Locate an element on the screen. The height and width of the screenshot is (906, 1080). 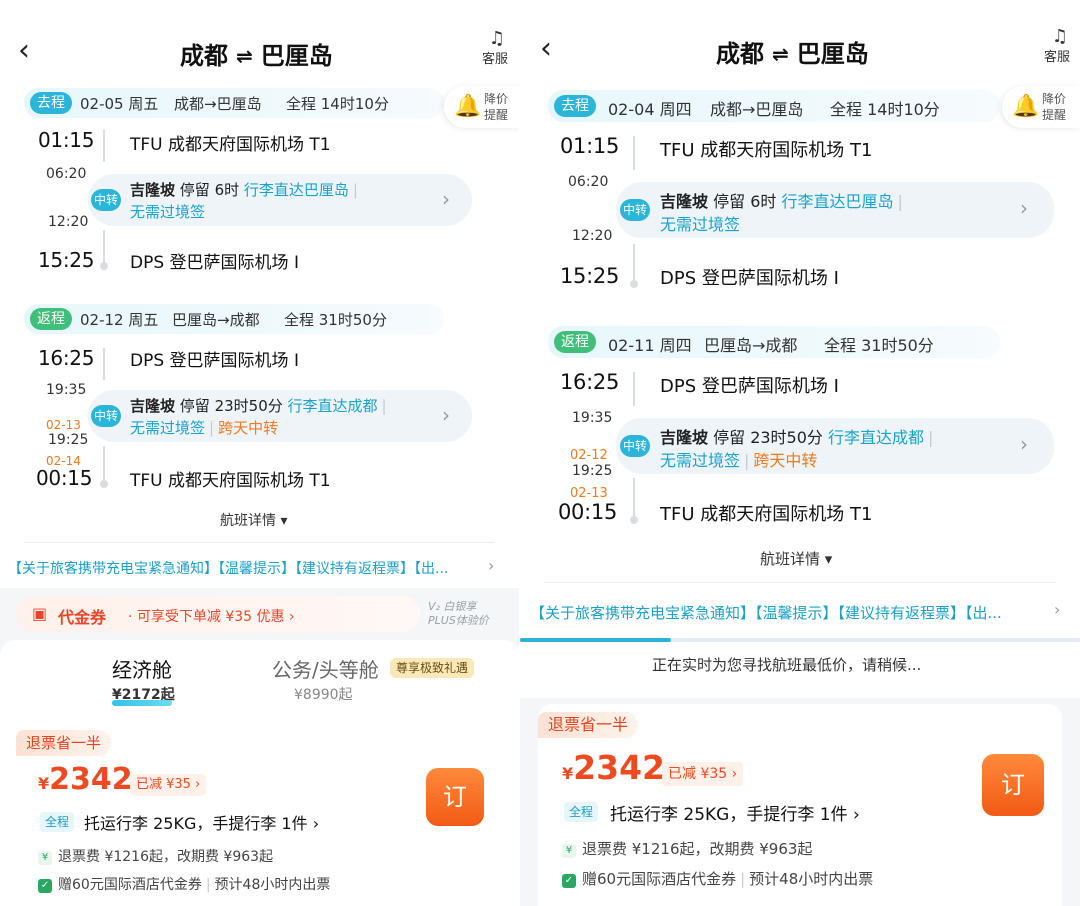
destination-city: 巴厘岛 is located at coordinates (296, 56).